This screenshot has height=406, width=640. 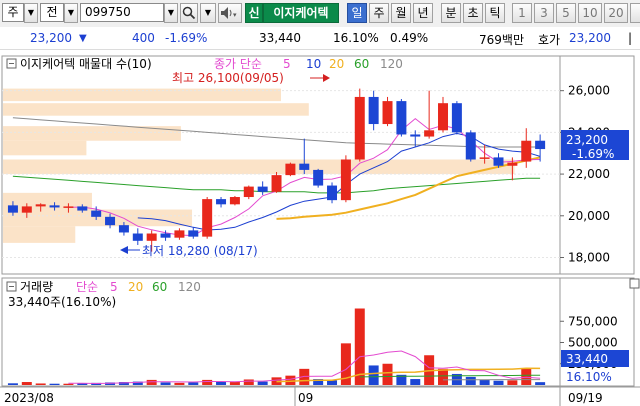 I want to click on interval-5-button: 5, so click(x=566, y=13).